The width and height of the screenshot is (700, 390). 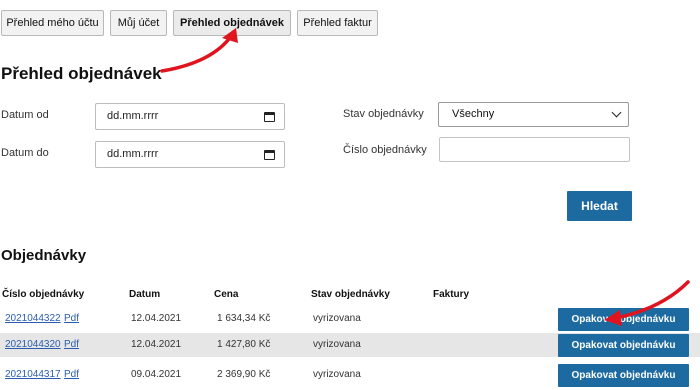 What do you see at coordinates (190, 154) in the screenshot?
I see `date-to-input: dd.mm.rrrr` at bounding box center [190, 154].